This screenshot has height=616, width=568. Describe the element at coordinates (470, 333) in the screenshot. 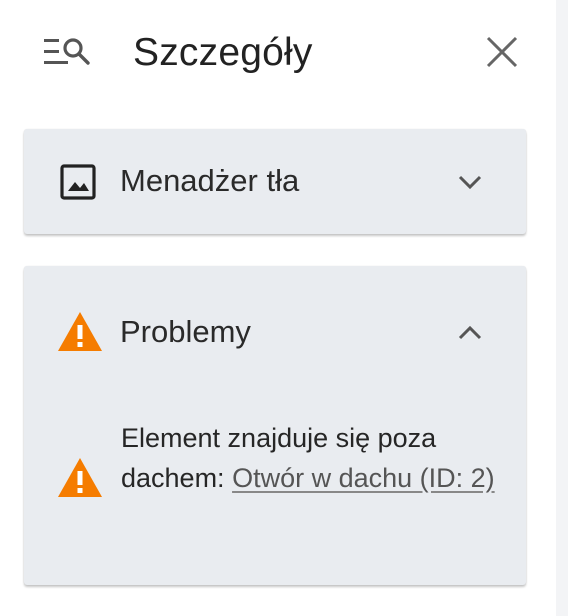

I see `chevron-up-icon` at that location.